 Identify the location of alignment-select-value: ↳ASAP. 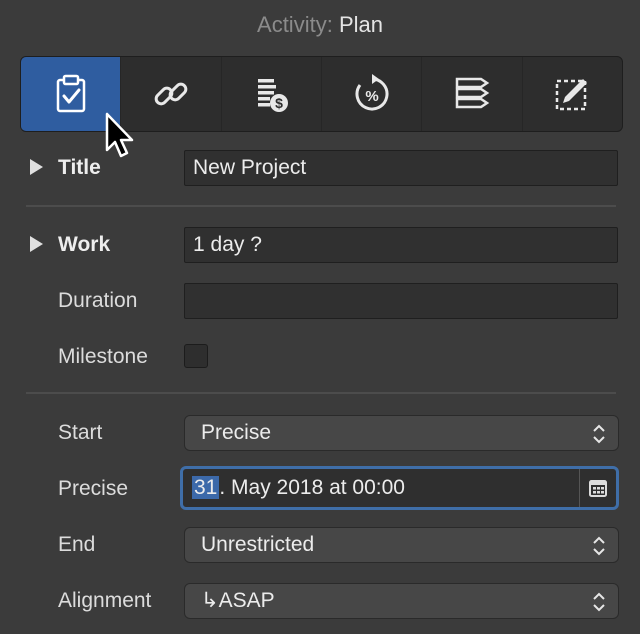
(238, 600).